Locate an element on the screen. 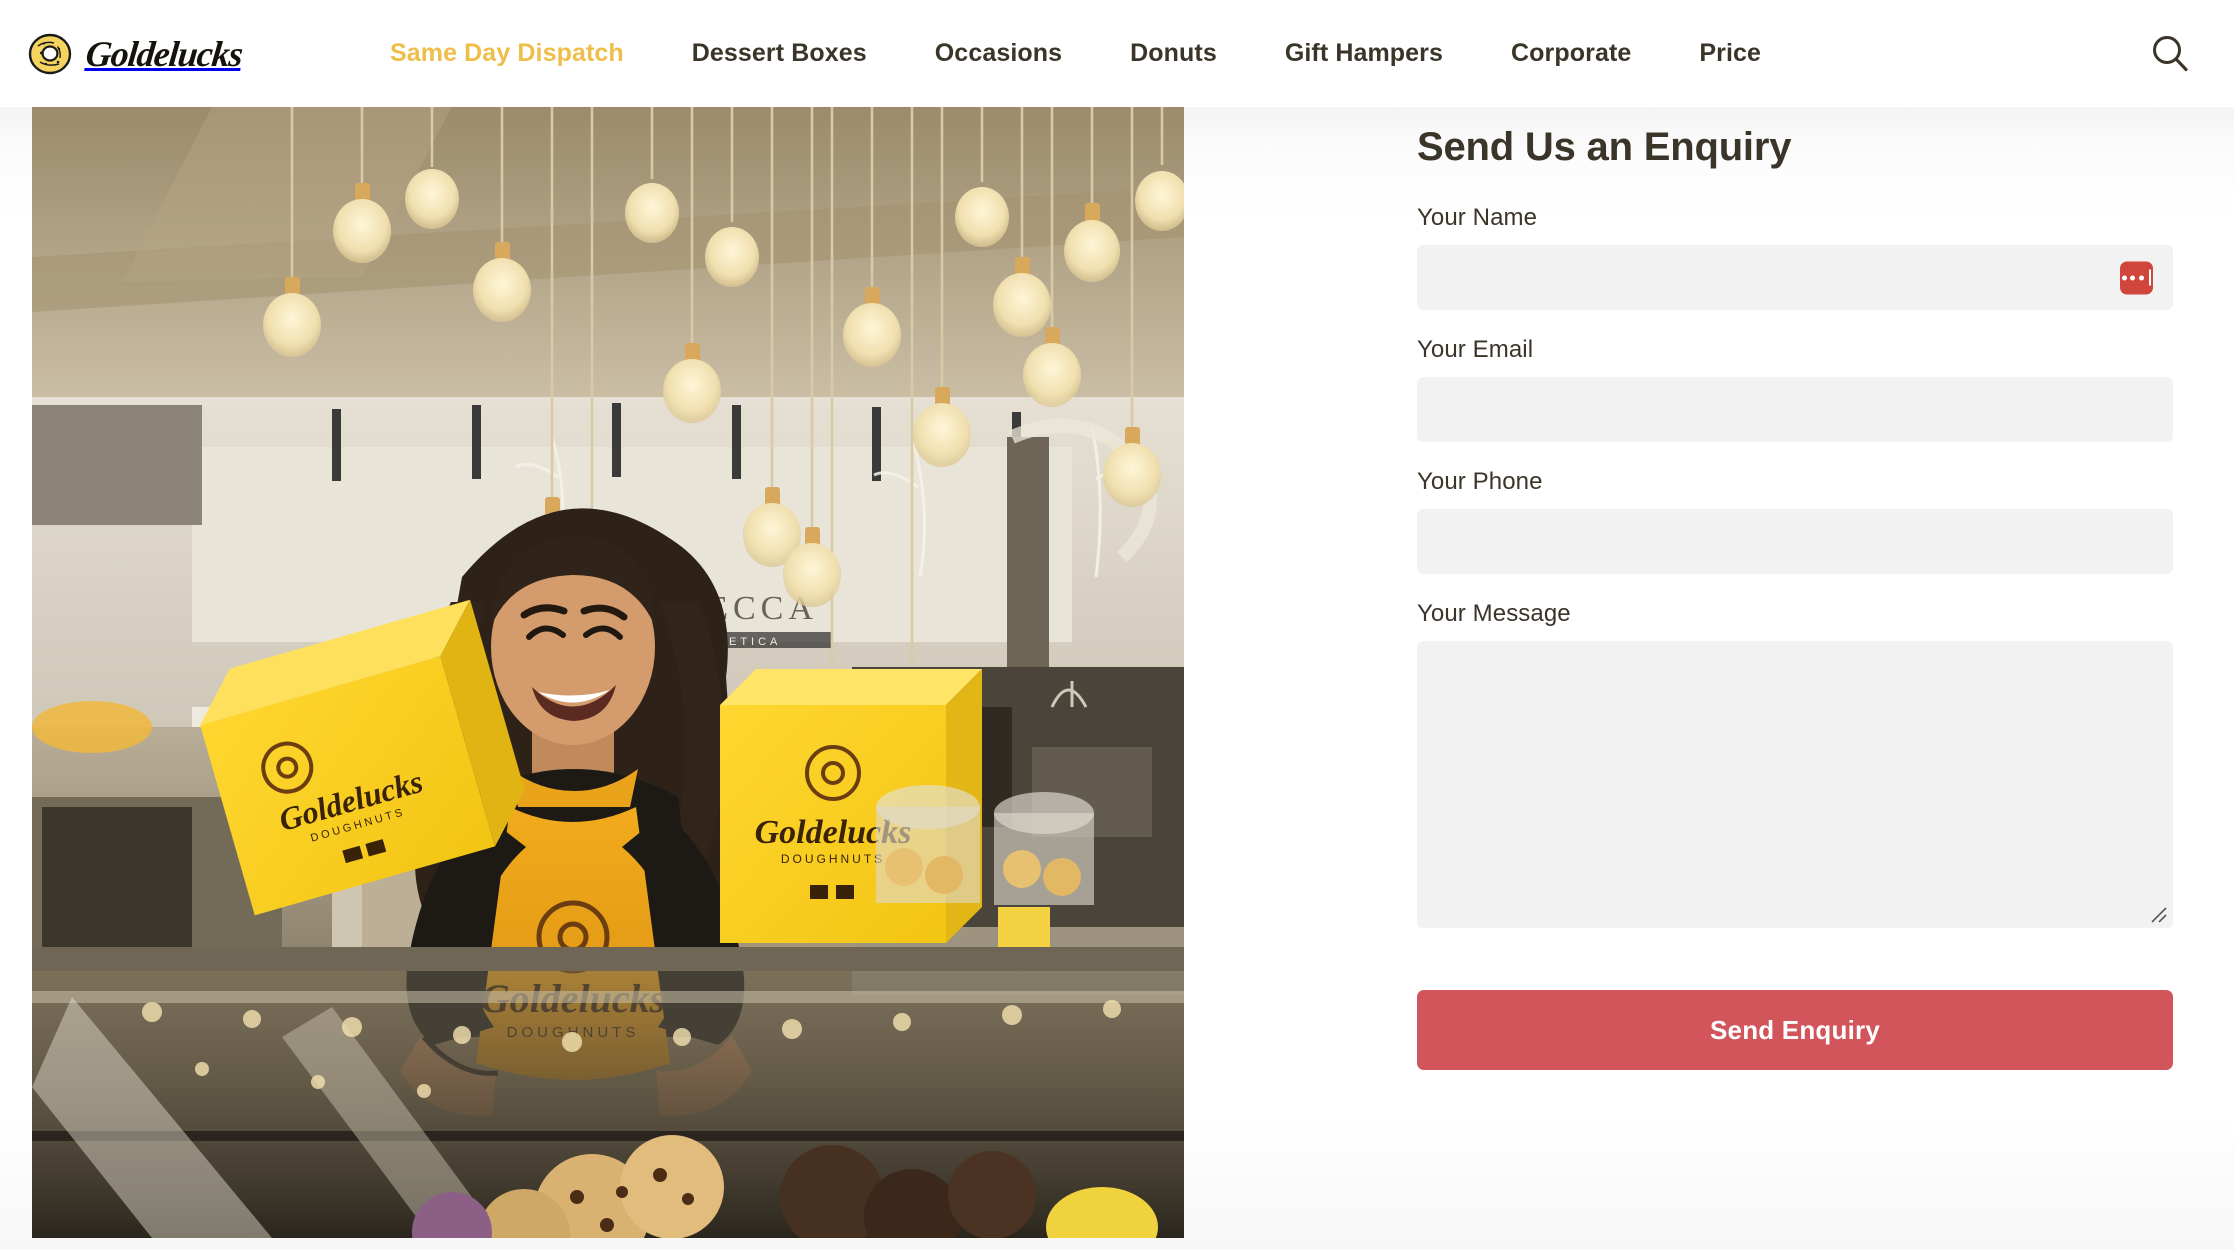  donut-logo-icon is located at coordinates (50, 54).